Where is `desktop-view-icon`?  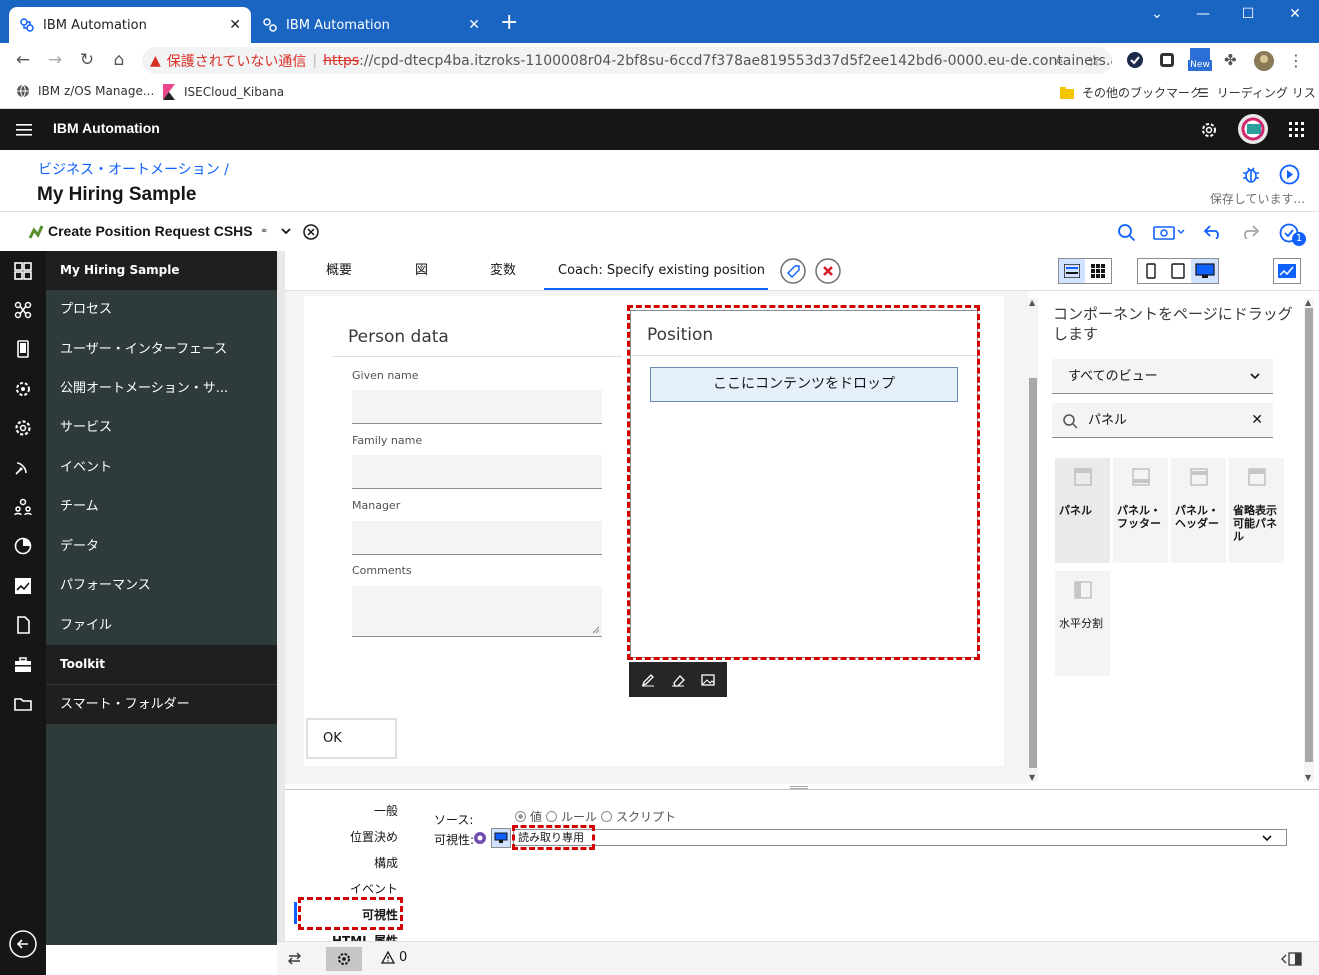 desktop-view-icon is located at coordinates (1205, 271).